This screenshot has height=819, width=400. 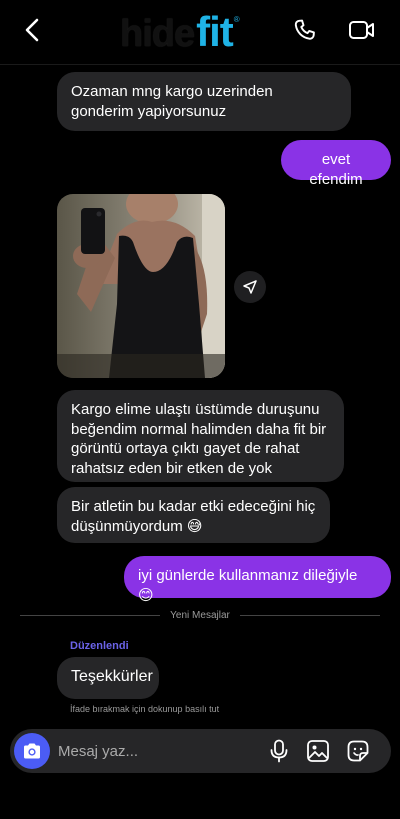 I want to click on back-button, so click(x=33, y=30).